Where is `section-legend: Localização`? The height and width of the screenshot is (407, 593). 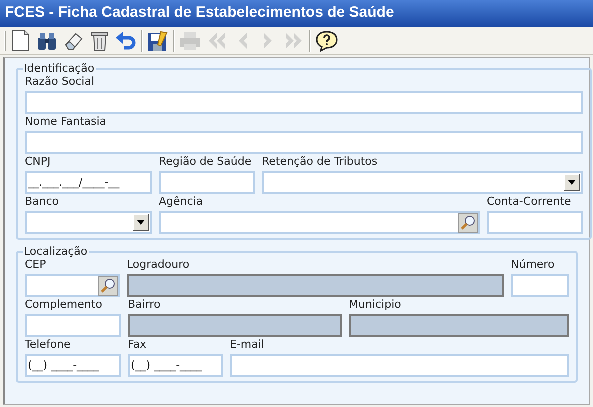
section-legend: Localização is located at coordinates (56, 252).